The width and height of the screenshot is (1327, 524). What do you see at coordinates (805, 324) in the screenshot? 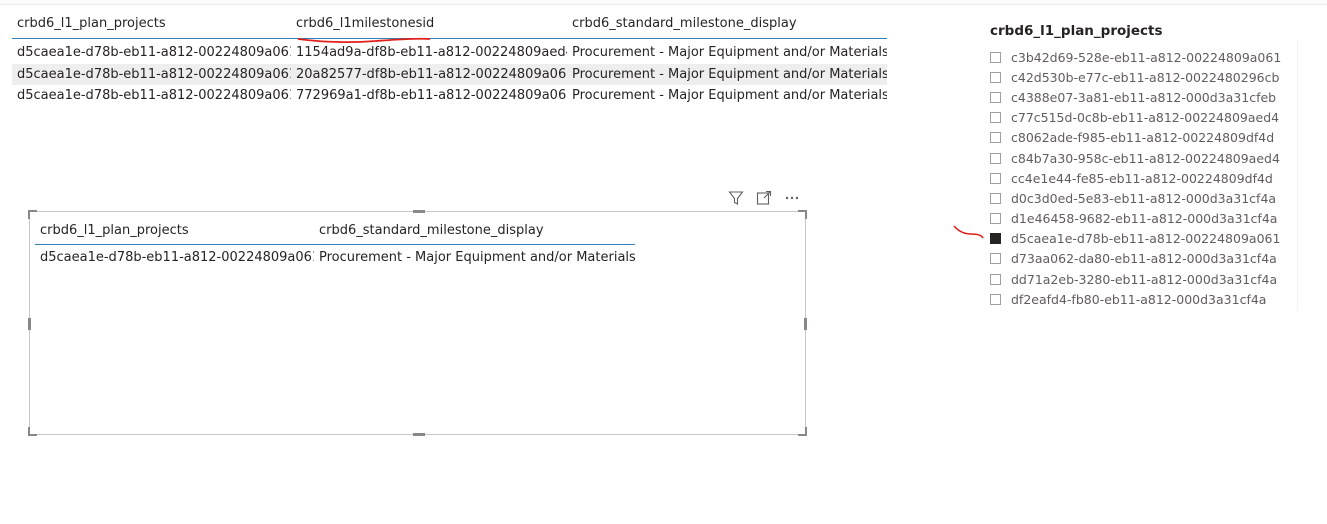
I see `resize-handle-right` at bounding box center [805, 324].